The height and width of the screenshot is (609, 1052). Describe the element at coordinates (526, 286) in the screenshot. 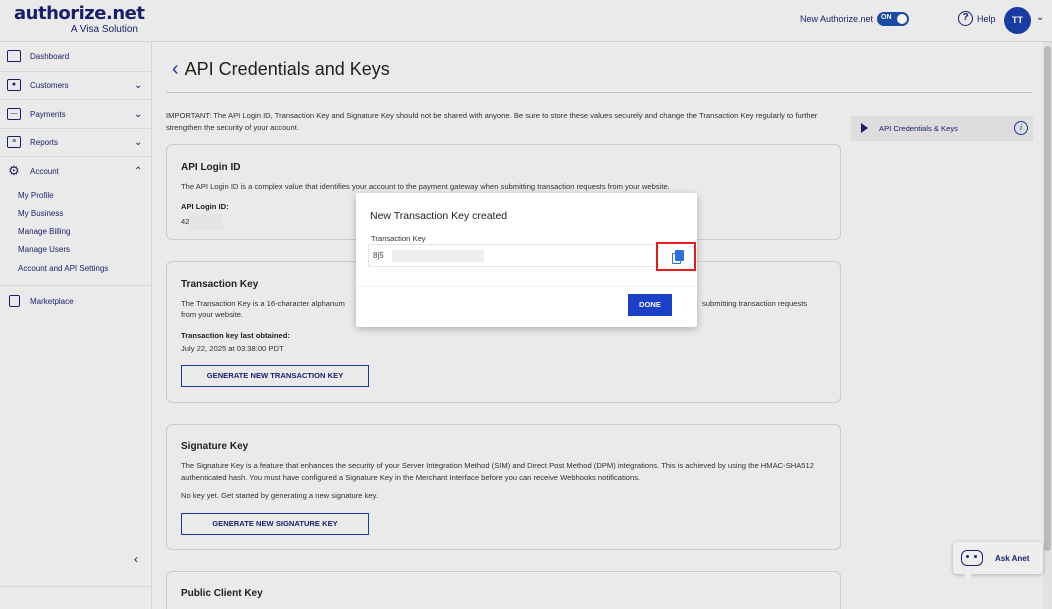

I see `modal-divider` at that location.